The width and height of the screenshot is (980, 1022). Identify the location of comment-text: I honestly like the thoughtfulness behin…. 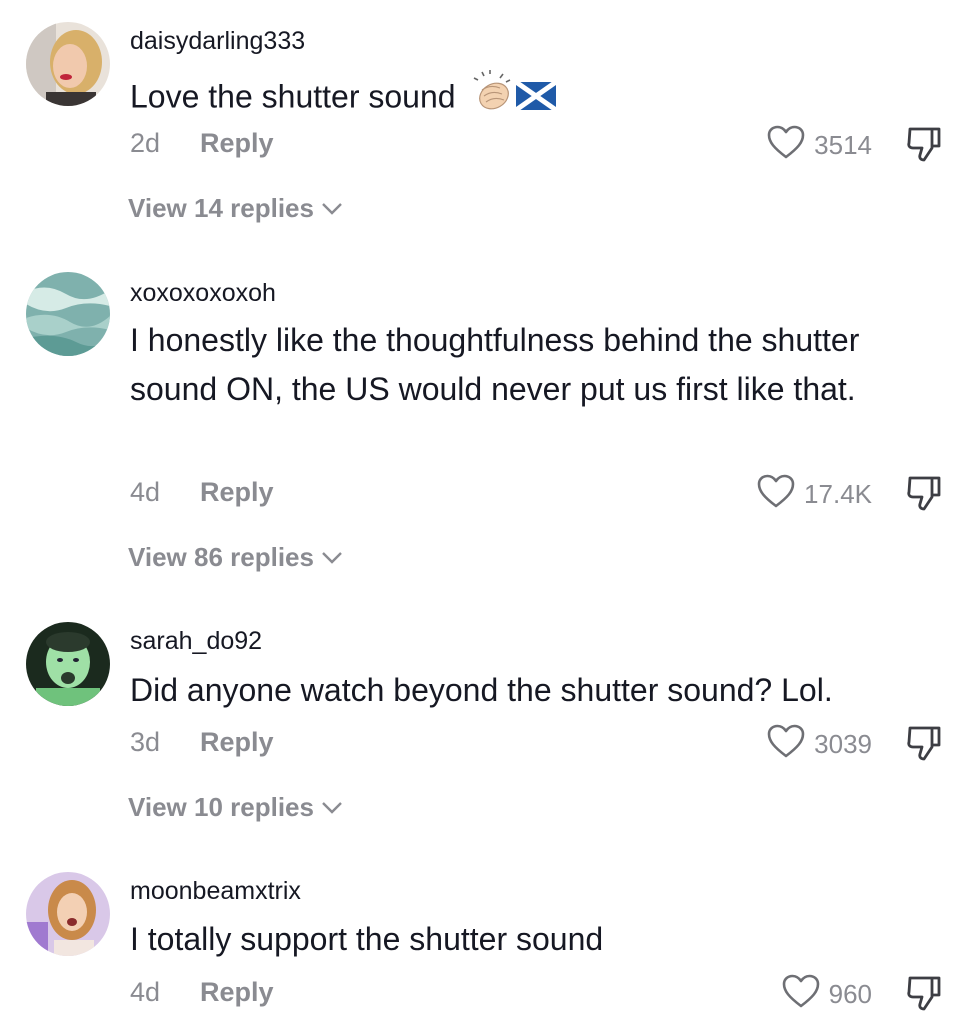
(495, 364).